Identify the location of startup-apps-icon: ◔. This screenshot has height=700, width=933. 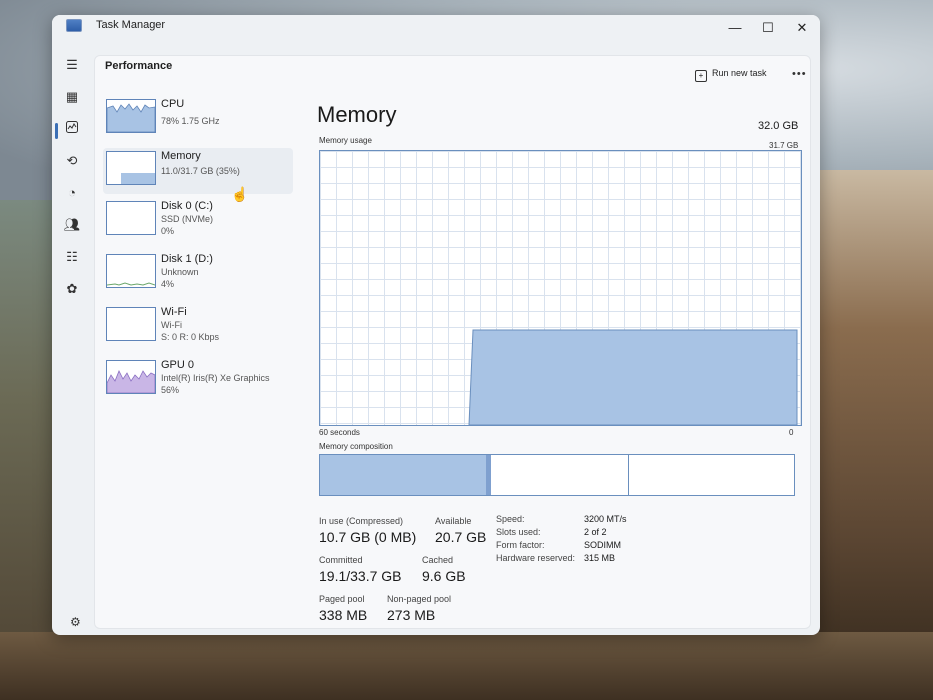
(72, 193).